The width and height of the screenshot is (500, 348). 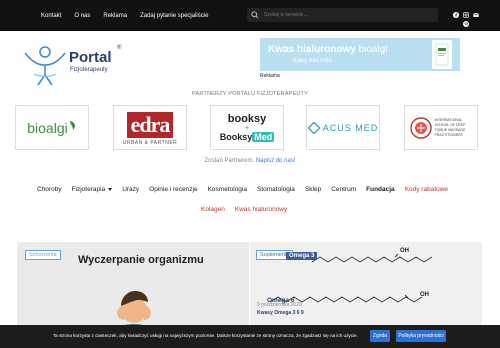 I want to click on nav-kwas-hialuronowy: Kwas hialuronowy, so click(x=261, y=209).